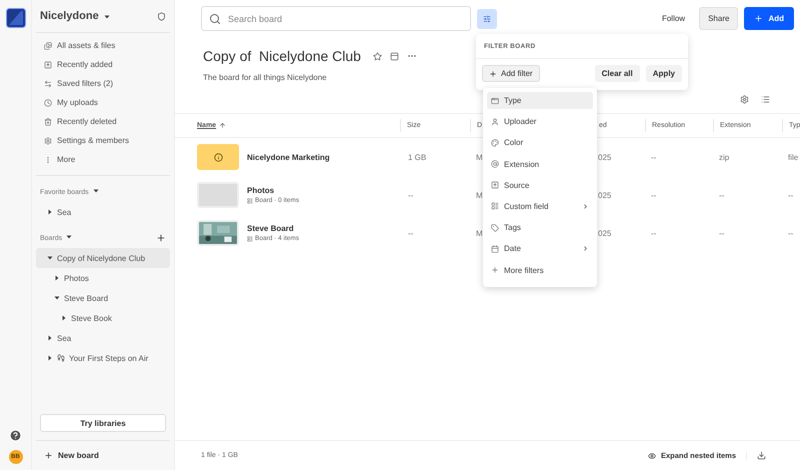  I want to click on help-icon, so click(15, 435).